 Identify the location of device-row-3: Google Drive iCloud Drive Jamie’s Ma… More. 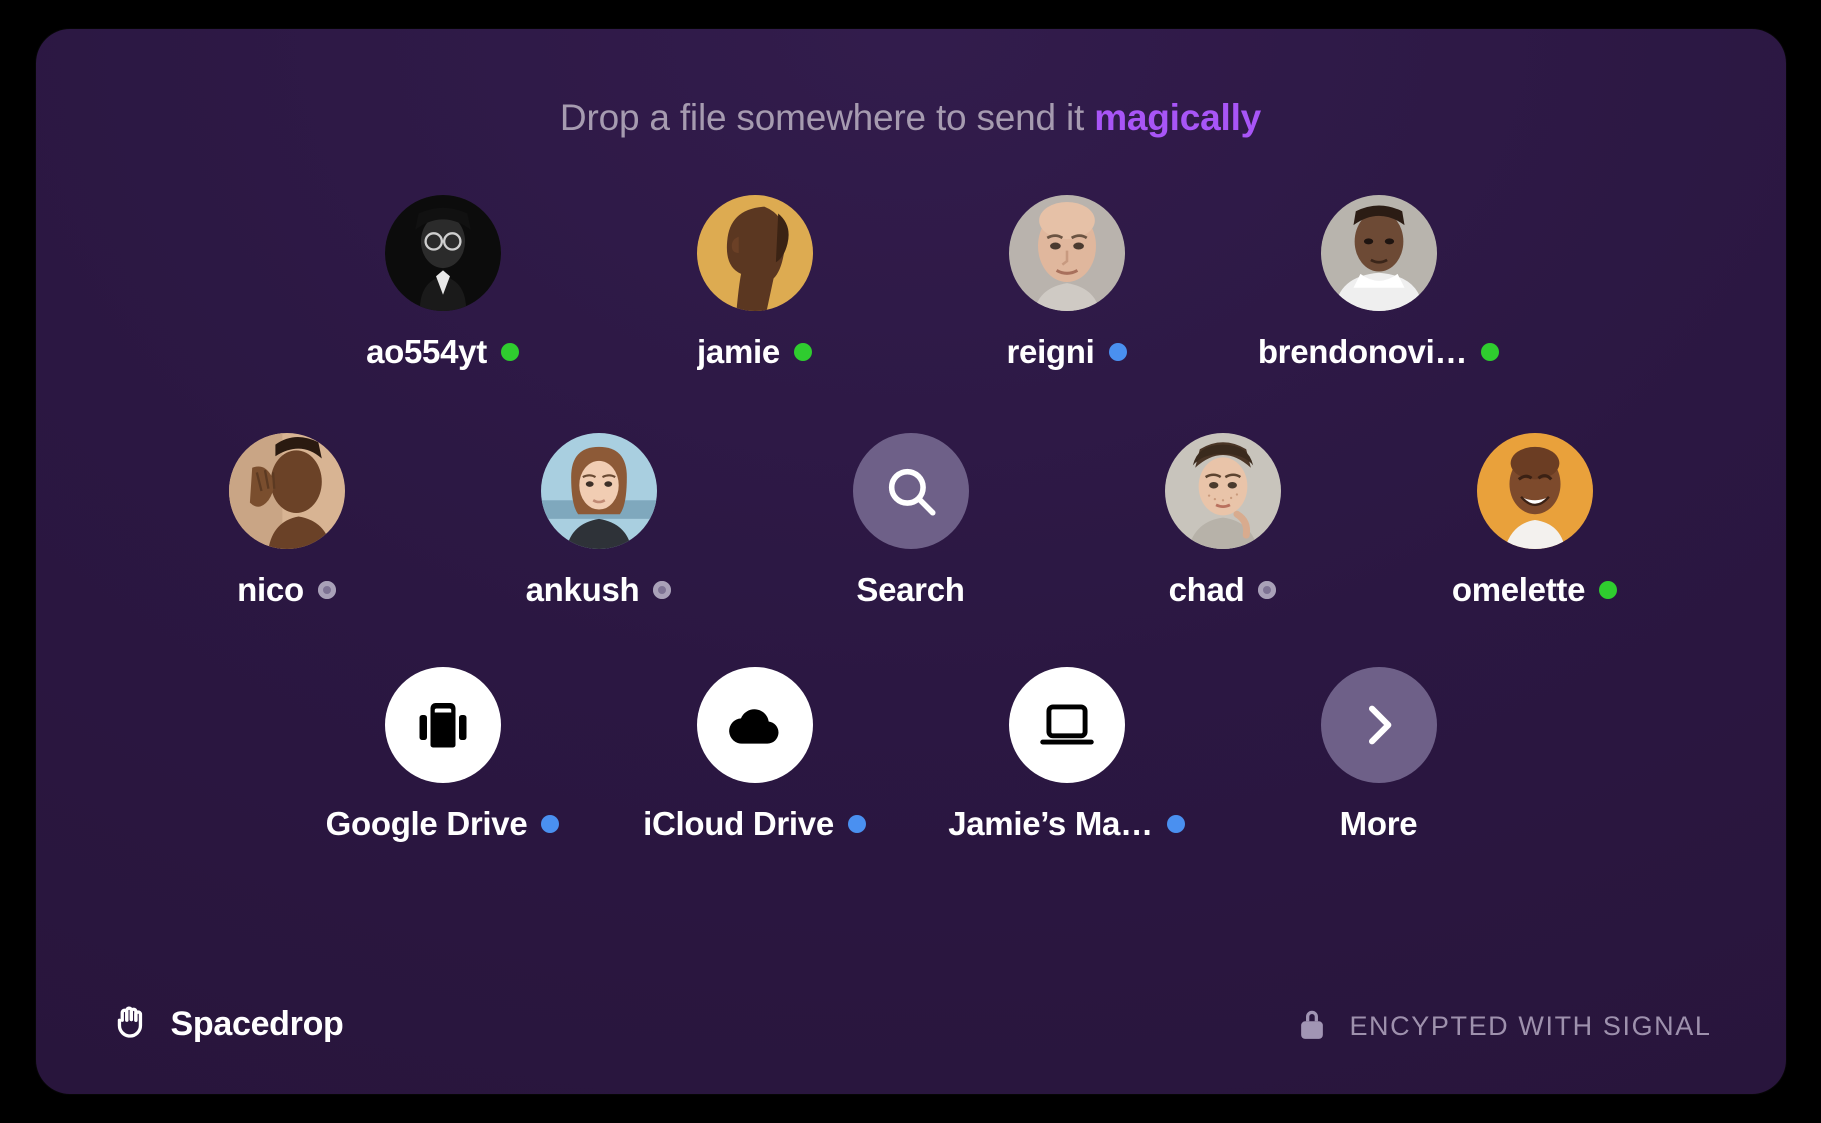
(911, 755).